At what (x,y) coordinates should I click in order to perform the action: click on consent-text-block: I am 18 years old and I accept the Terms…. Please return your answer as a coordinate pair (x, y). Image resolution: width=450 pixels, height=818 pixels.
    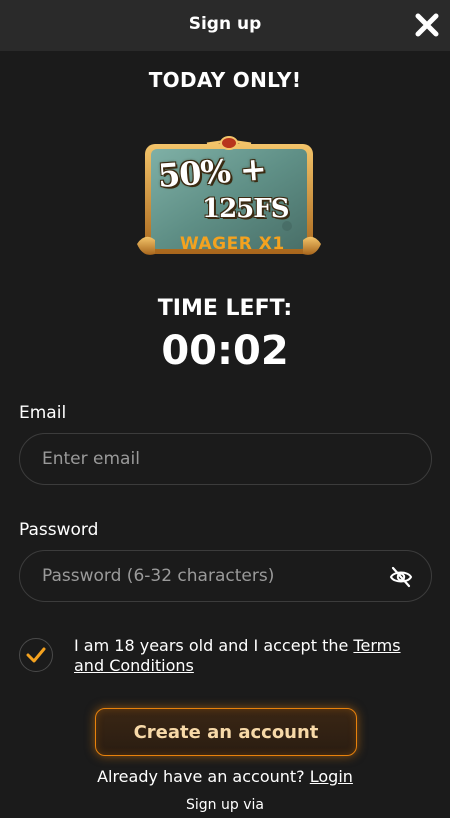
    Looking at the image, I should click on (249, 656).